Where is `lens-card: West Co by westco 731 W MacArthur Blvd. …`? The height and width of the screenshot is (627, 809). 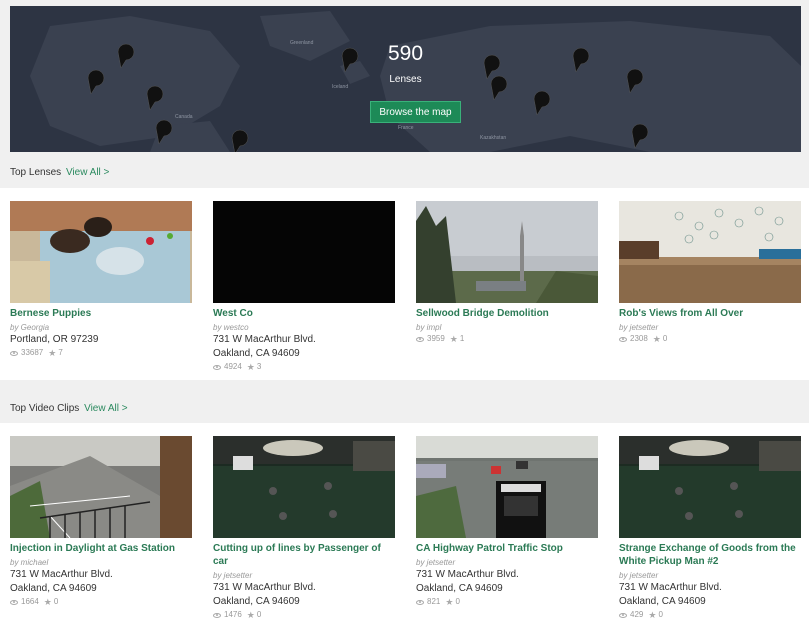
lens-card: West Co by westco 731 W MacArthur Blvd. … is located at coordinates (304, 287).